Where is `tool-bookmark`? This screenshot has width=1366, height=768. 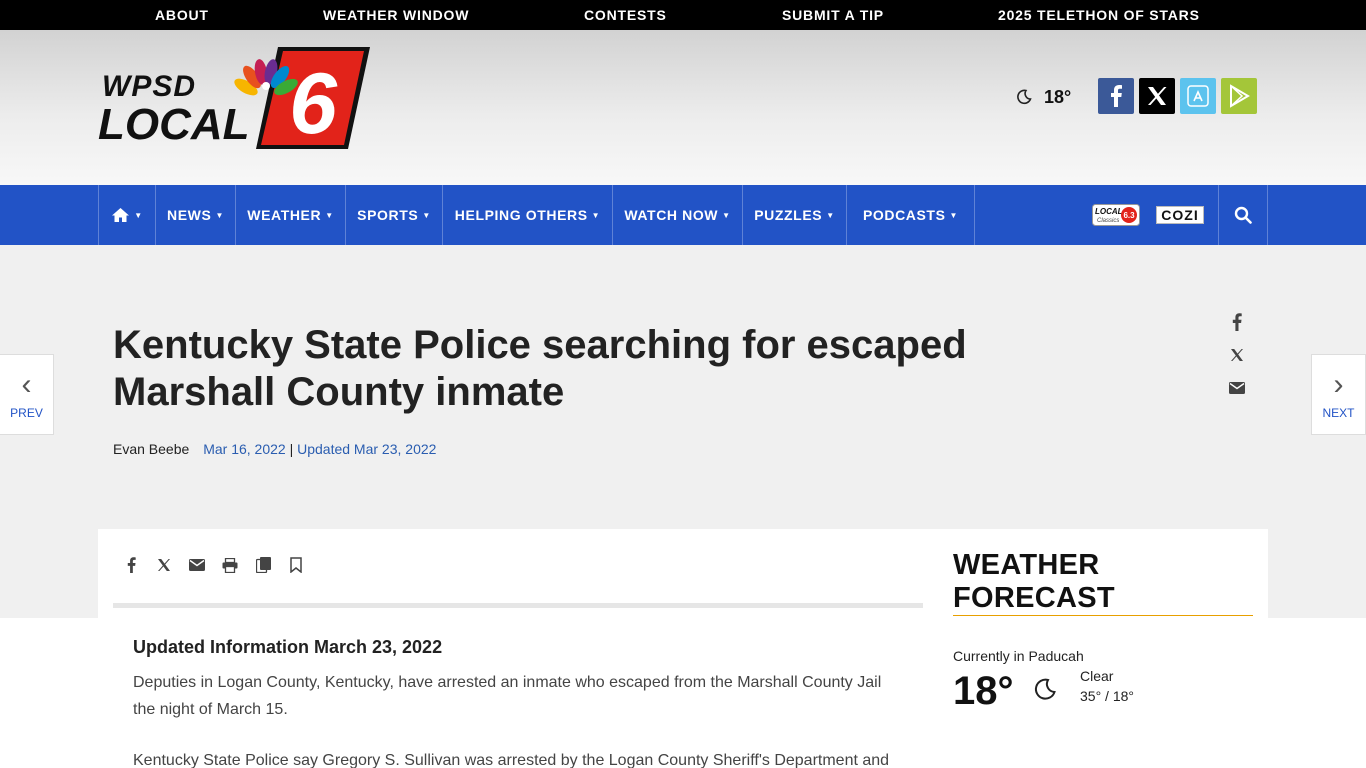
tool-bookmark is located at coordinates (296, 565).